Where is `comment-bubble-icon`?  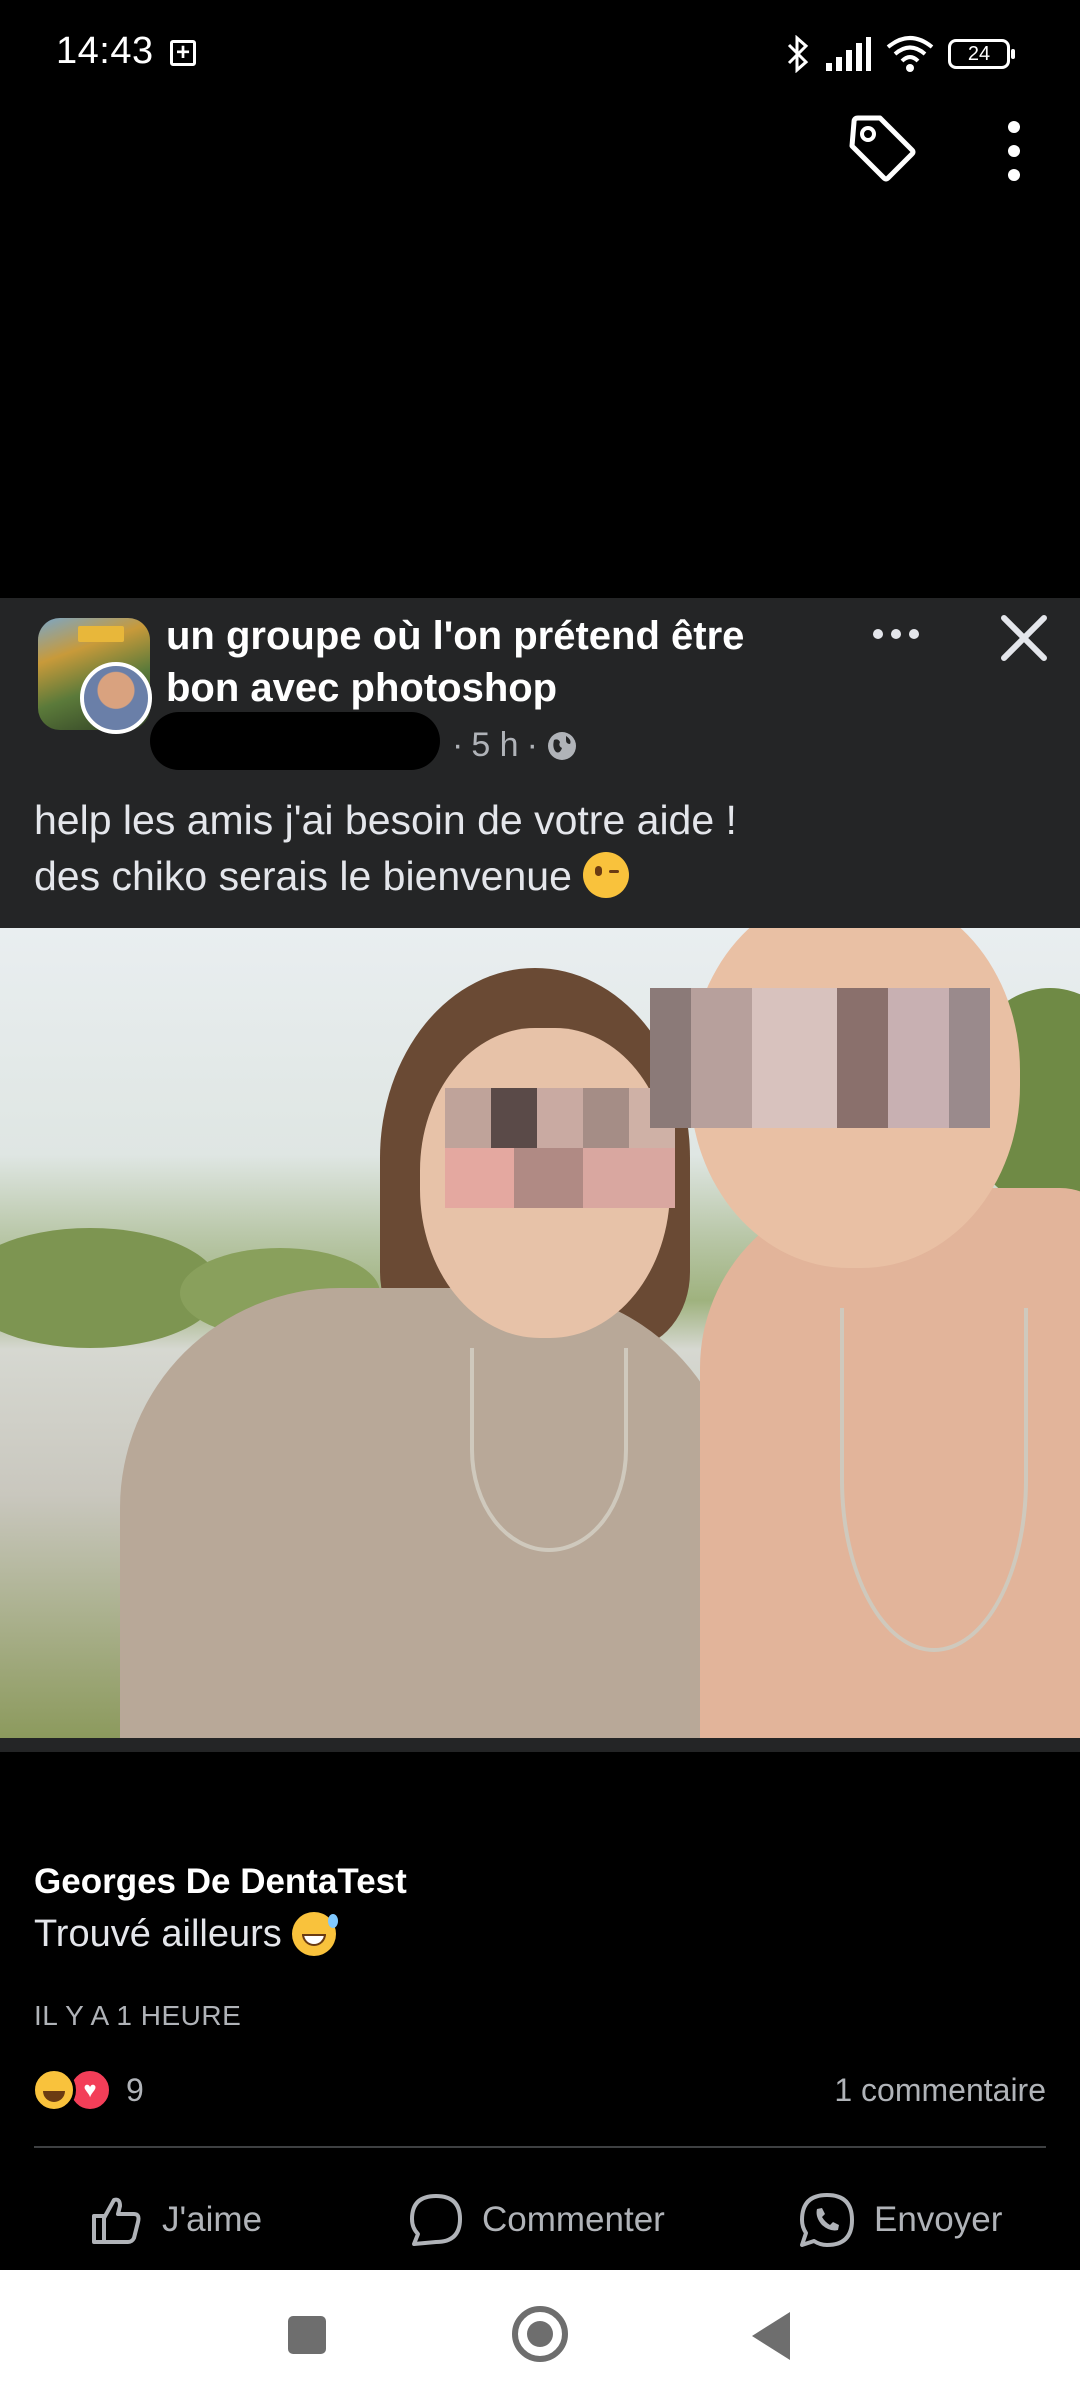
comment-bubble-icon is located at coordinates (436, 2220).